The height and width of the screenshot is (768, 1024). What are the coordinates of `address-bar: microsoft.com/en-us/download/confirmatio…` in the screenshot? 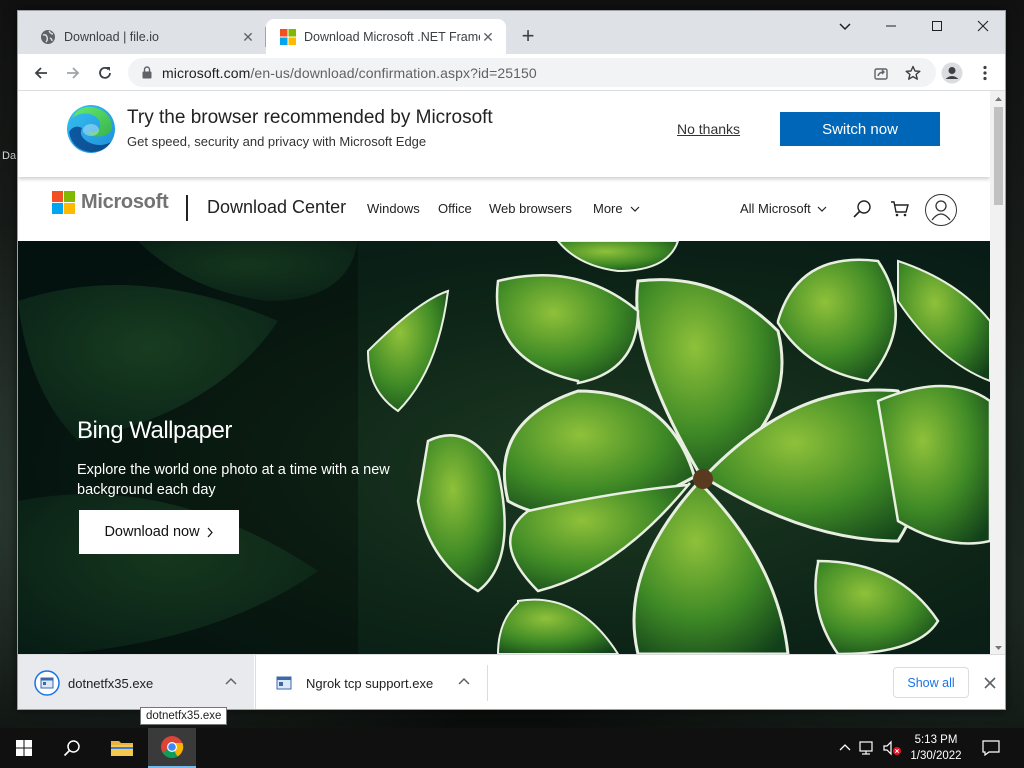 It's located at (532, 72).